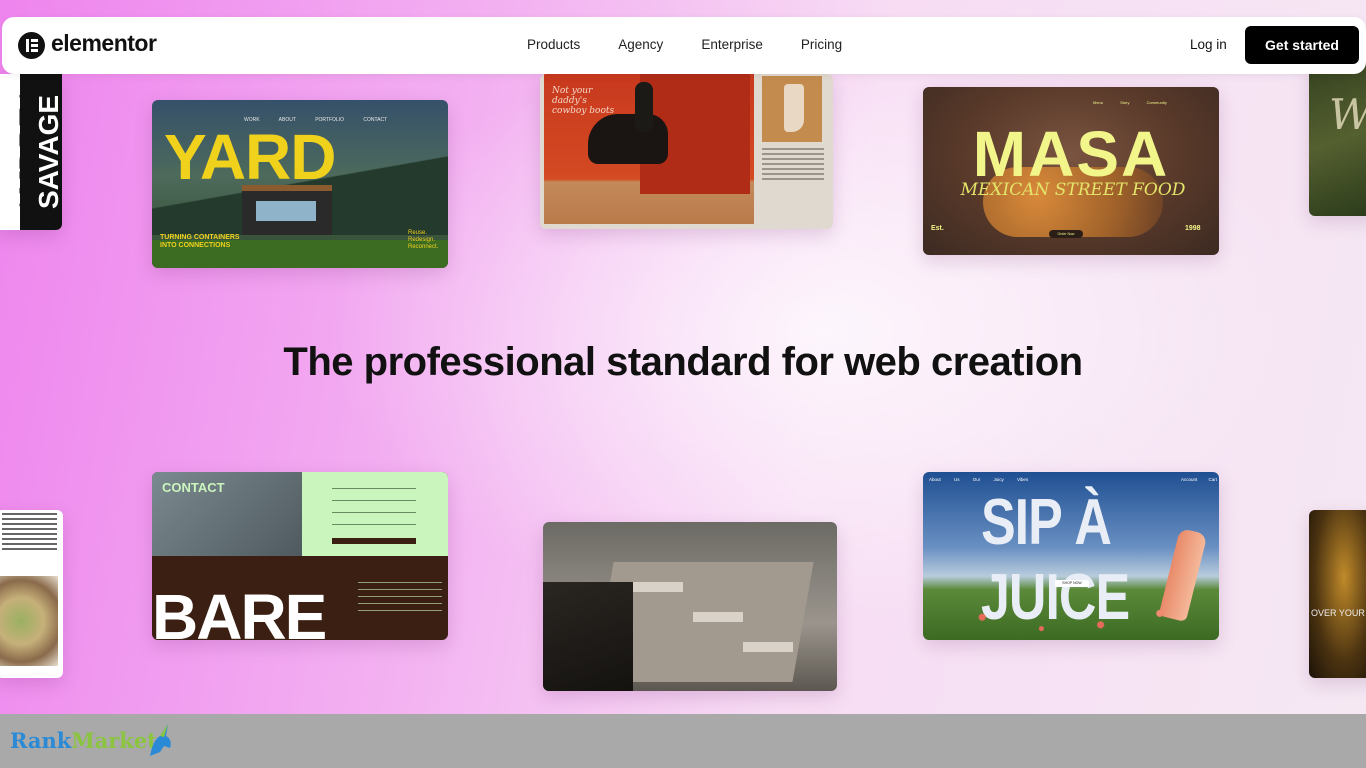 This screenshot has height=768, width=1366. I want to click on watermark-part-2: Market, so click(114, 740).